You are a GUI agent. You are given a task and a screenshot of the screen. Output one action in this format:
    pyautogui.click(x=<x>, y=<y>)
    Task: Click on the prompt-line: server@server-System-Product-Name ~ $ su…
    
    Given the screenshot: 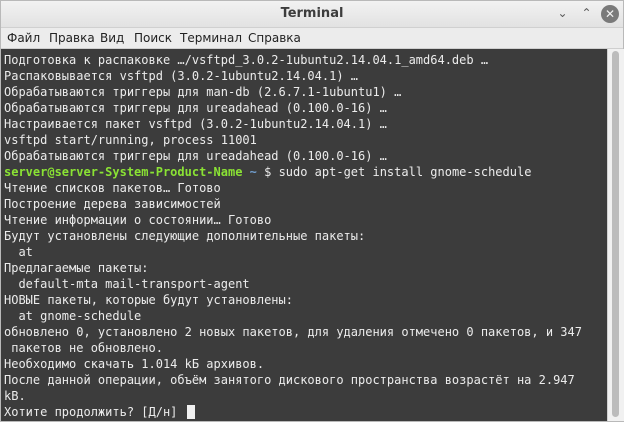 What is the action you would take?
    pyautogui.click(x=267, y=172)
    